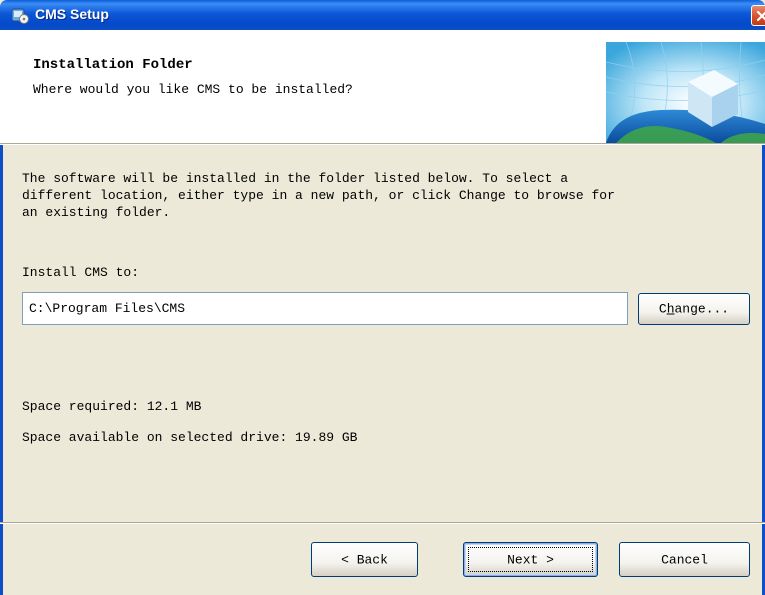 The height and width of the screenshot is (595, 765). Describe the element at coordinates (72, 14) in the screenshot. I see `window-title: CMS Setup` at that location.